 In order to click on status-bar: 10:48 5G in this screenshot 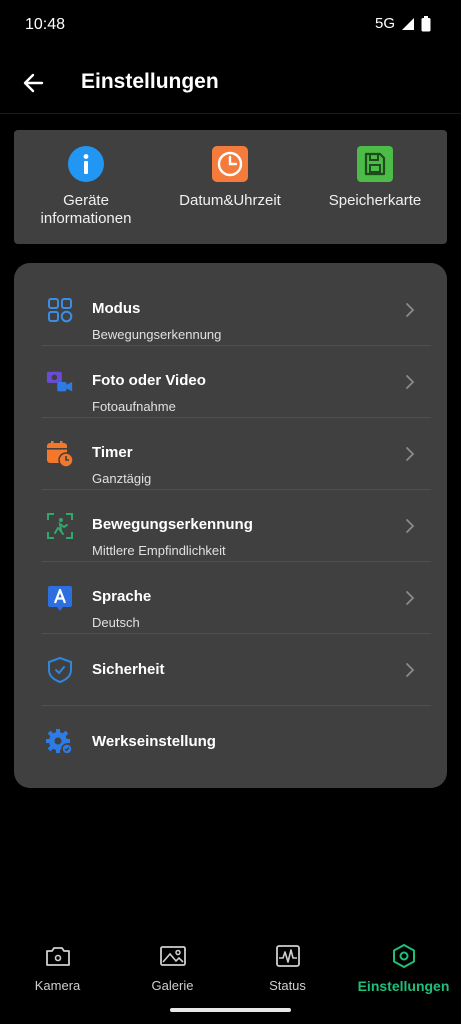, I will do `click(230, 25)`.